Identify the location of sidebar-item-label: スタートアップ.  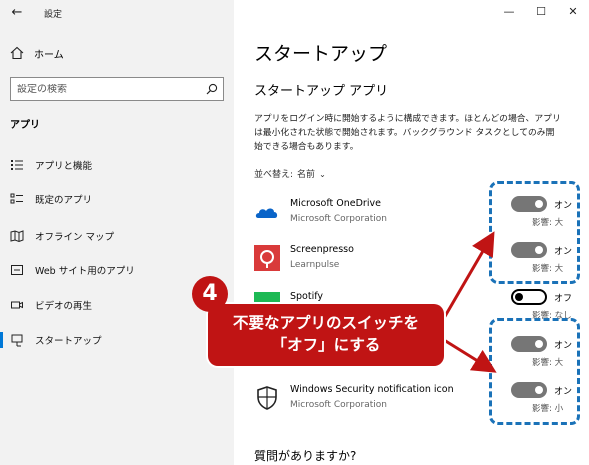
(68, 341).